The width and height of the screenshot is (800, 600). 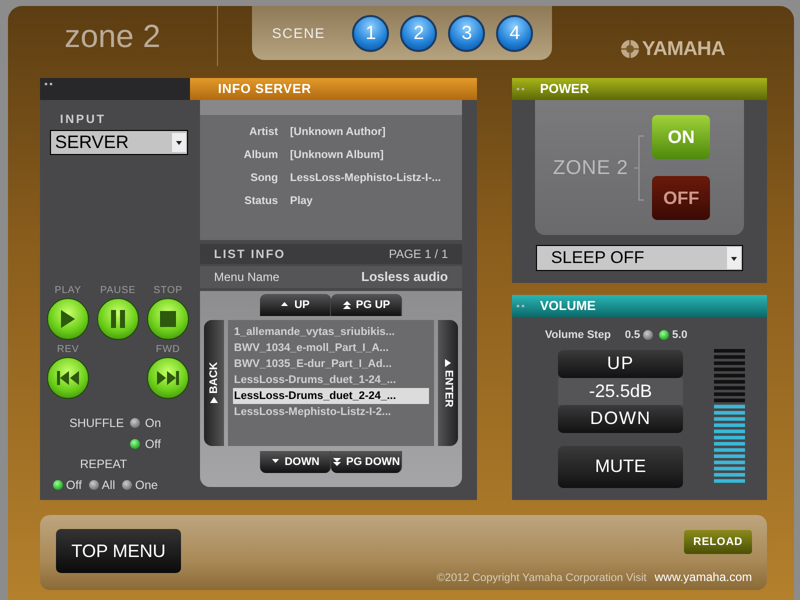 What do you see at coordinates (118, 291) in the screenshot?
I see `button-label: PAUSE` at bounding box center [118, 291].